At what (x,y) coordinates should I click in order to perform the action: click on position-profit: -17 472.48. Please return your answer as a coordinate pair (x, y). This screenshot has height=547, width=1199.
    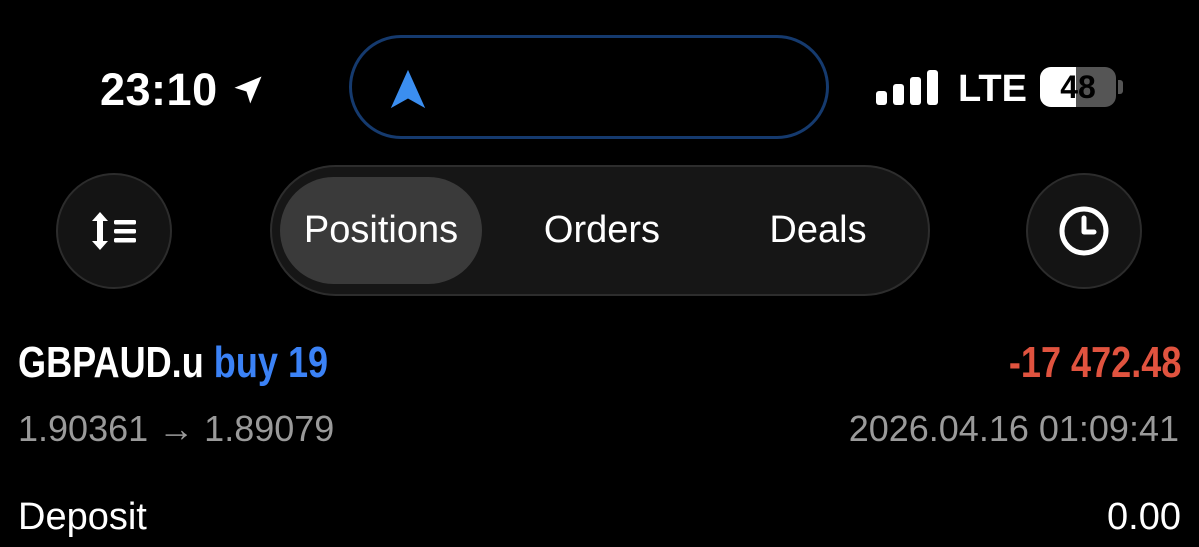
    Looking at the image, I should click on (1094, 362).